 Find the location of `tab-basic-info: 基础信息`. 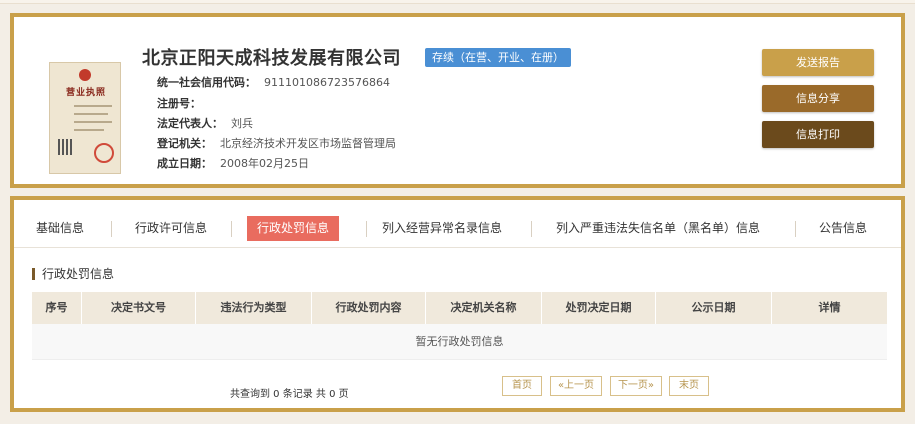

tab-basic-info: 基础信息 is located at coordinates (60, 228).